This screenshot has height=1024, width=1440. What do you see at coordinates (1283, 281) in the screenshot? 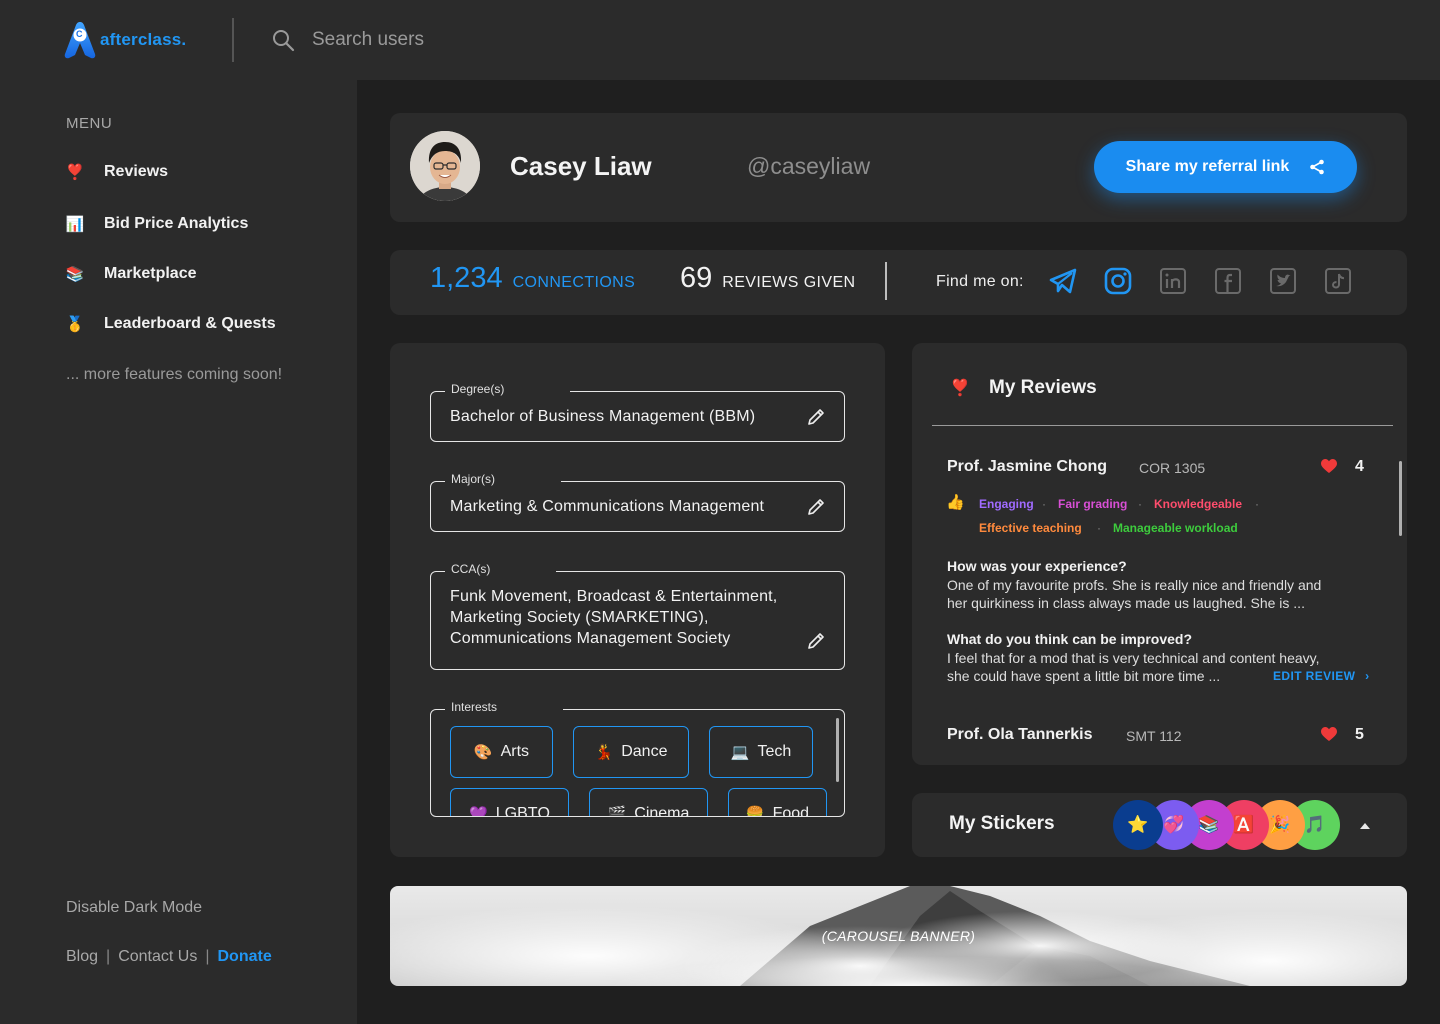
I see `twitter-icon` at bounding box center [1283, 281].